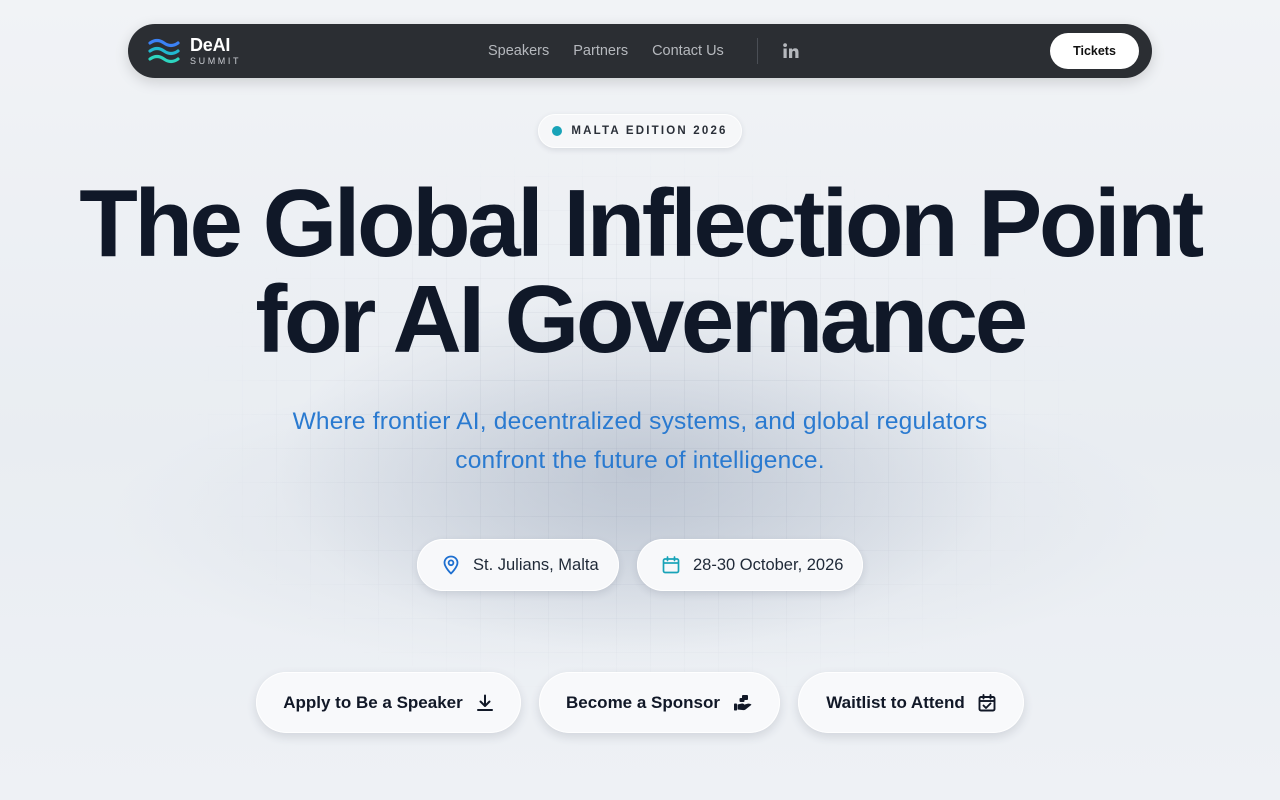  I want to click on waitlist-attend-label: Waitlist to Attend, so click(895, 702).